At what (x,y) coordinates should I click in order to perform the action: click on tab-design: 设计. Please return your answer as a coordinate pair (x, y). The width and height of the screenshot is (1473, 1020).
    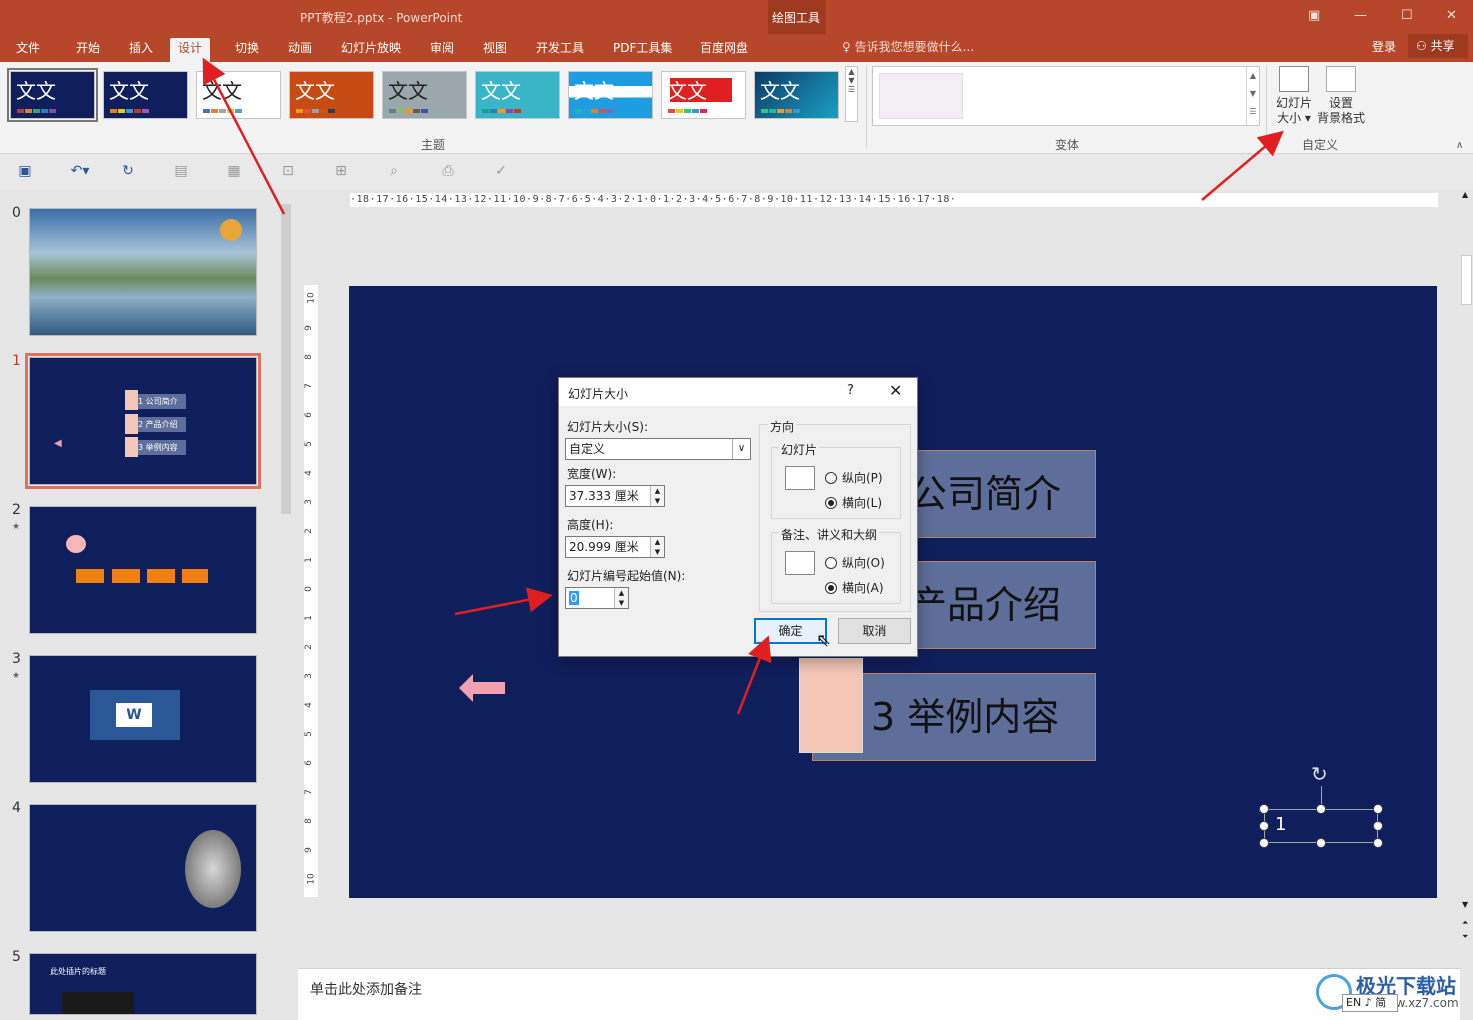
    Looking at the image, I should click on (190, 50).